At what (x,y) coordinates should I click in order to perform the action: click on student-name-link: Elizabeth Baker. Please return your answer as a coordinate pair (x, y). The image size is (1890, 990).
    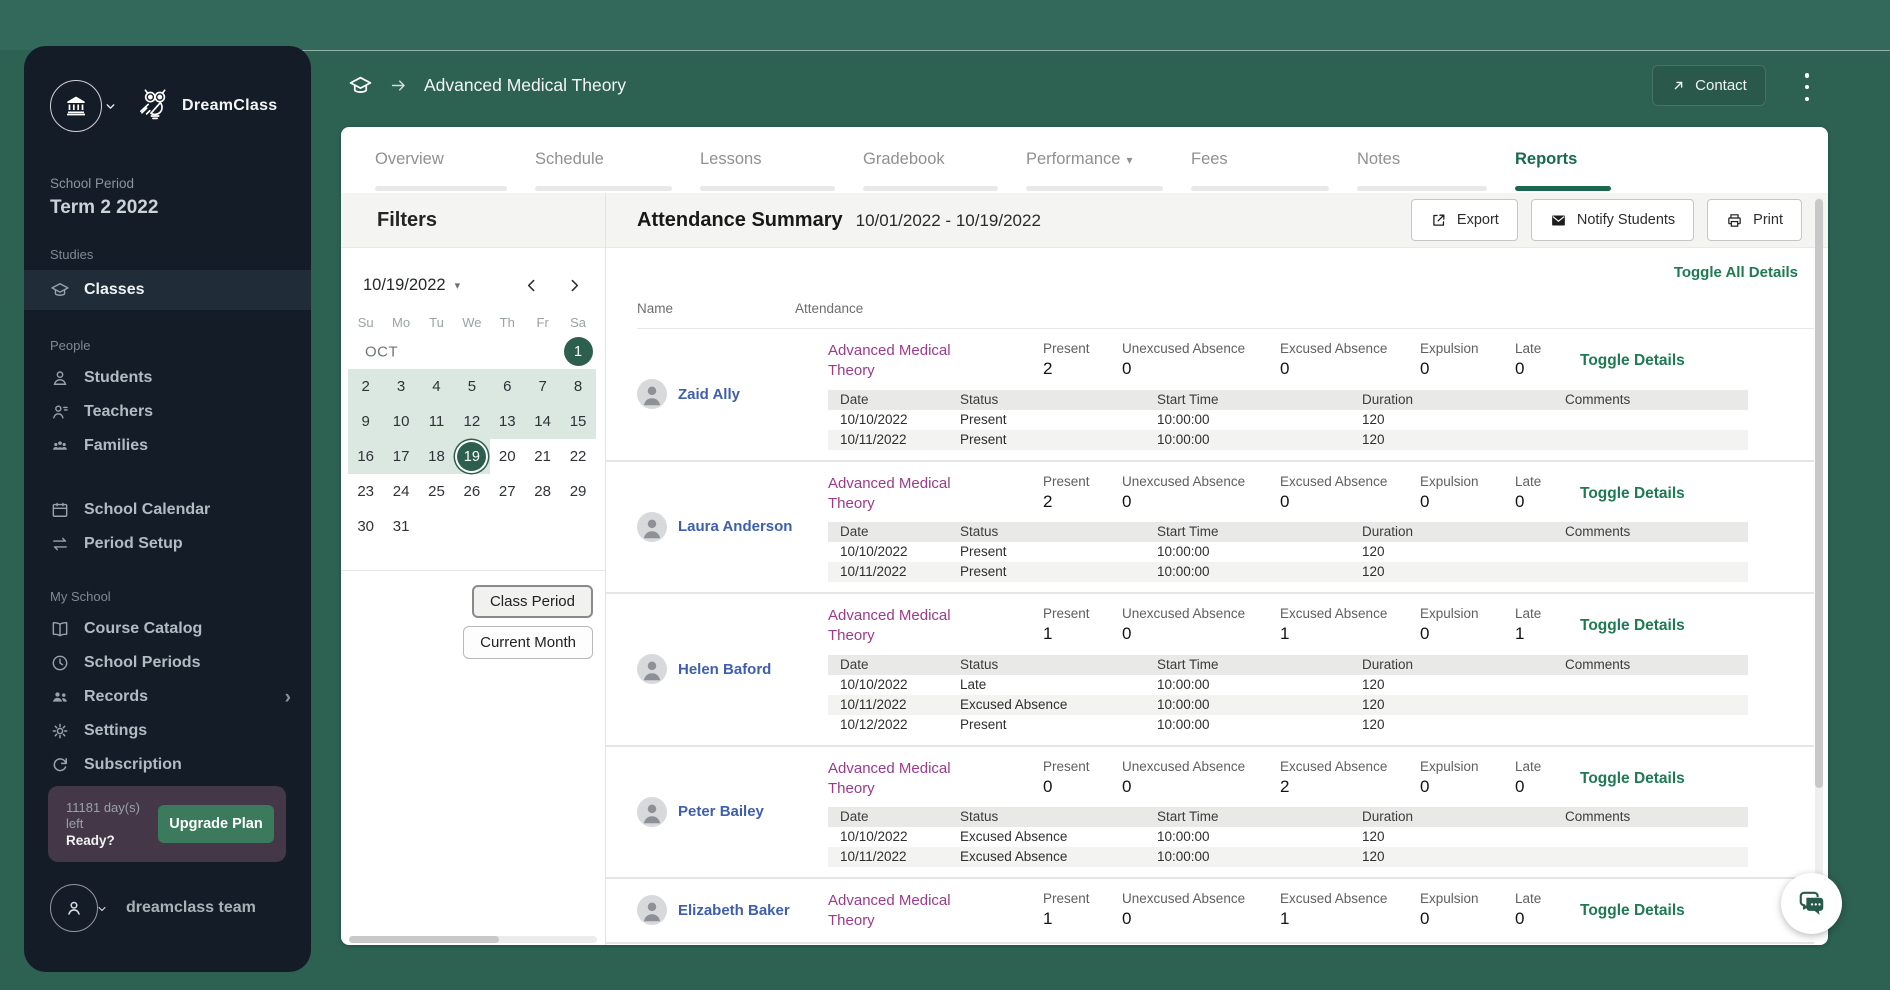
    Looking at the image, I should click on (734, 910).